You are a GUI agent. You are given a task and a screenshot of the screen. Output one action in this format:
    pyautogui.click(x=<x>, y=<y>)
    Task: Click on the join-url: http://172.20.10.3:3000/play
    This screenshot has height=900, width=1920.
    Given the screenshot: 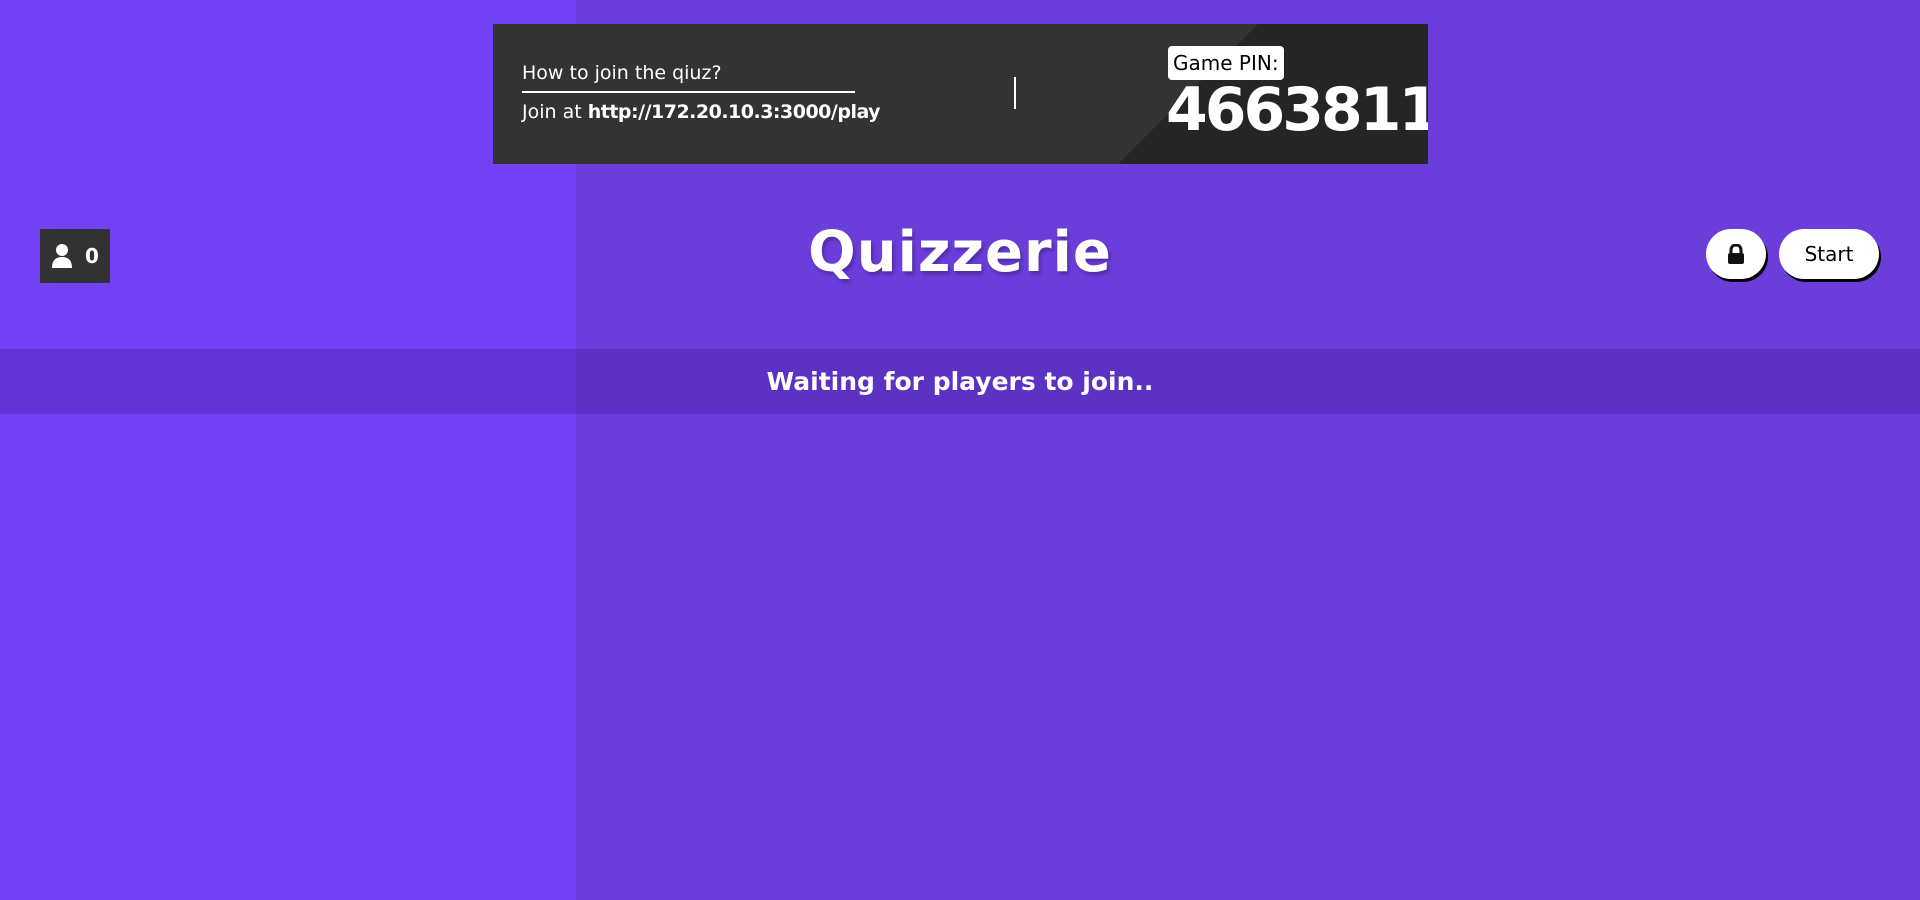 What is the action you would take?
    pyautogui.click(x=734, y=112)
    